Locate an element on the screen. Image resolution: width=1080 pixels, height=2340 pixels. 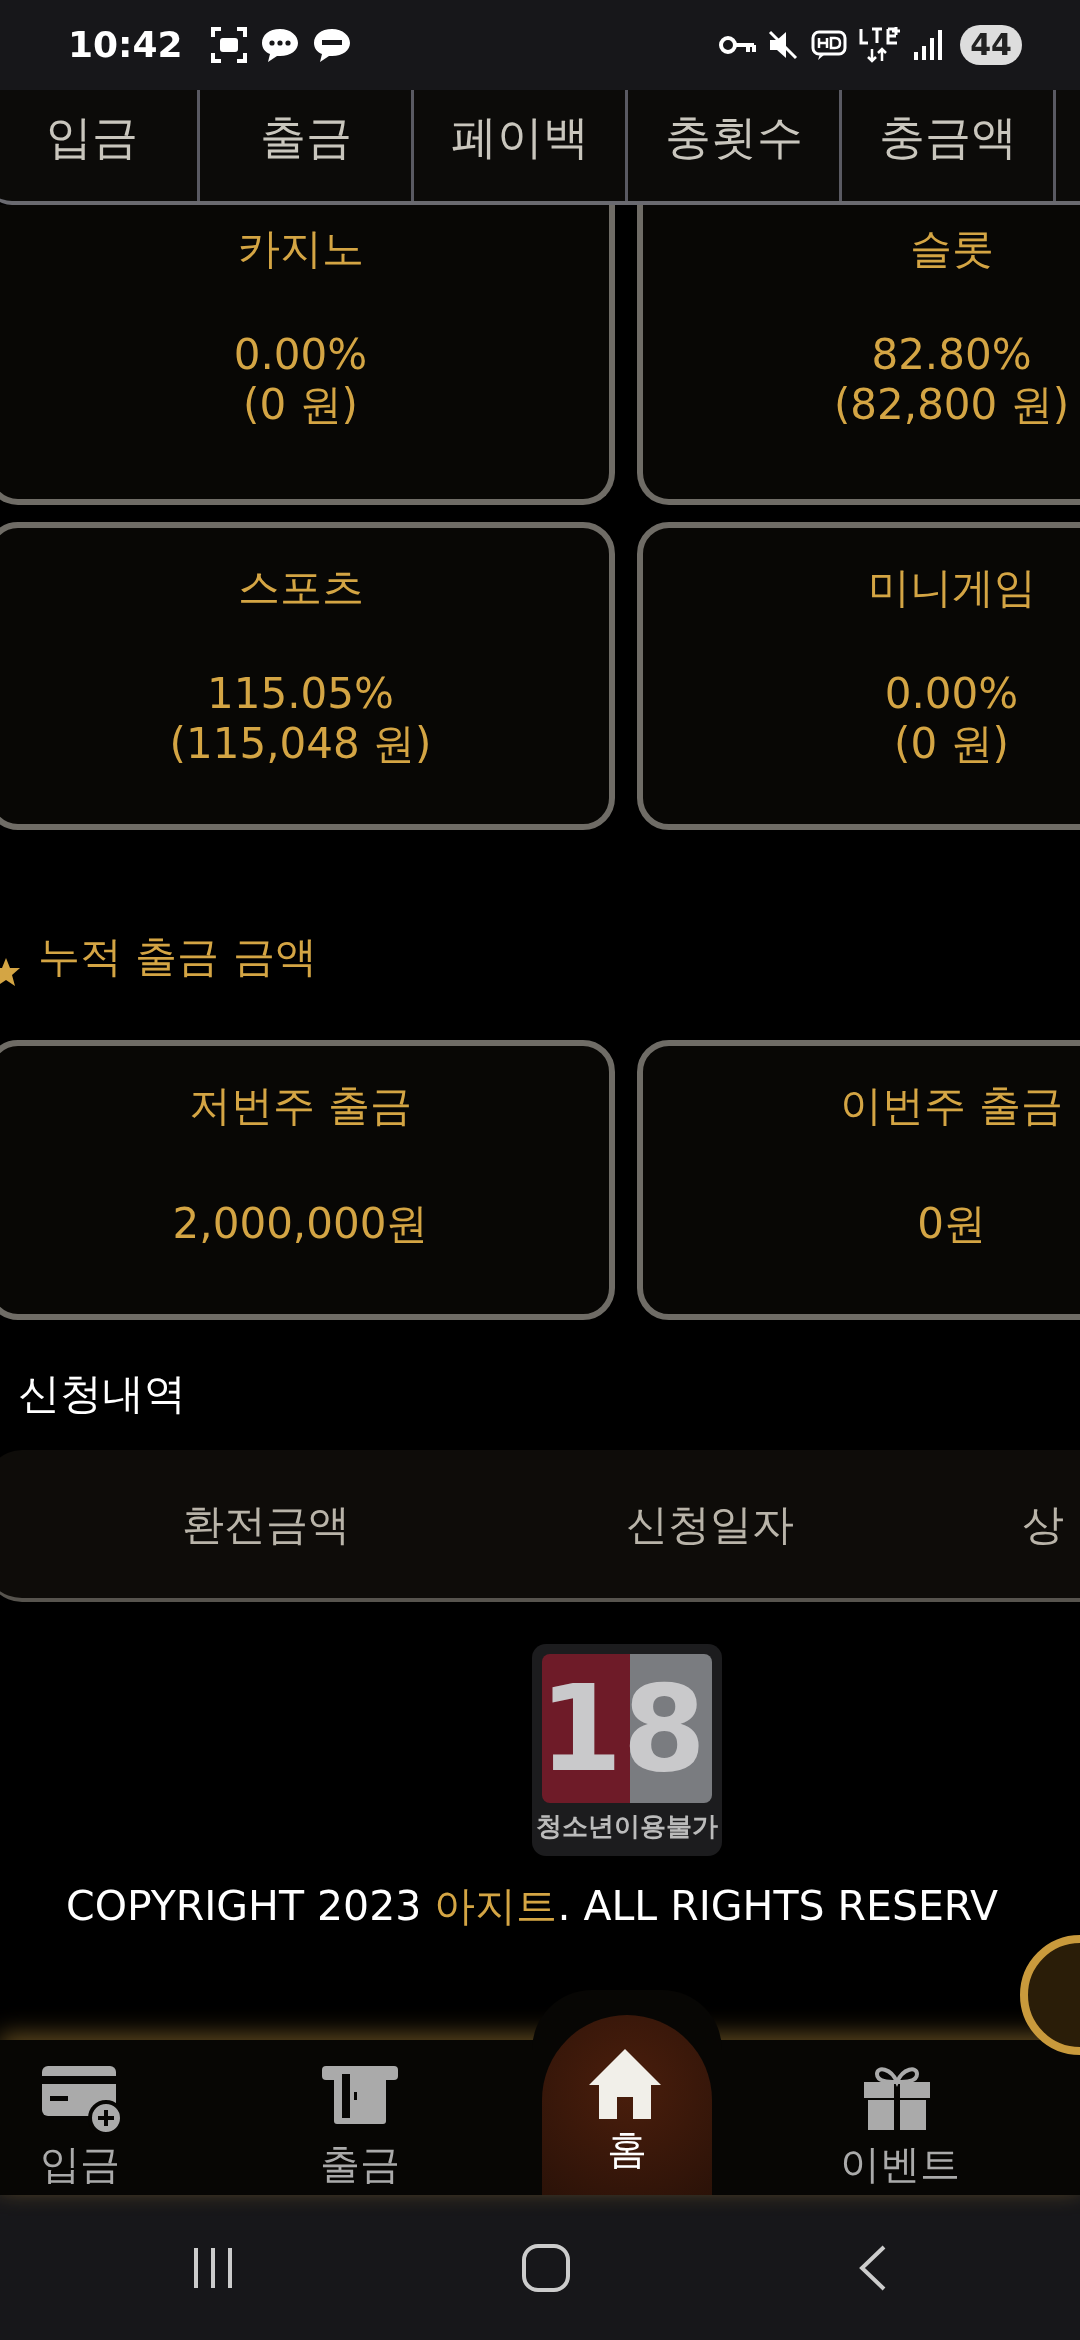
nav-button: 이벤트 is located at coordinates (900, 2112).